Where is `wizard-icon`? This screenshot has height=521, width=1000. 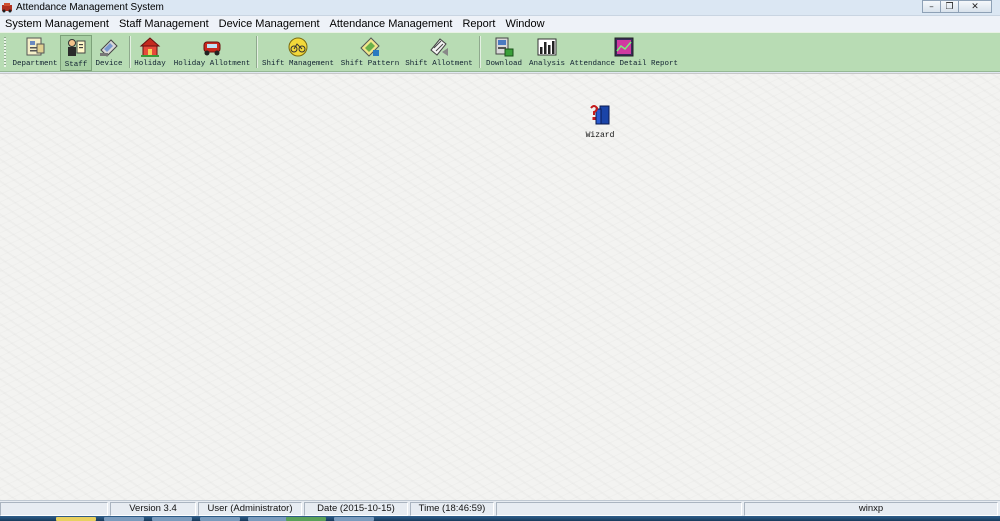 wizard-icon is located at coordinates (600, 115).